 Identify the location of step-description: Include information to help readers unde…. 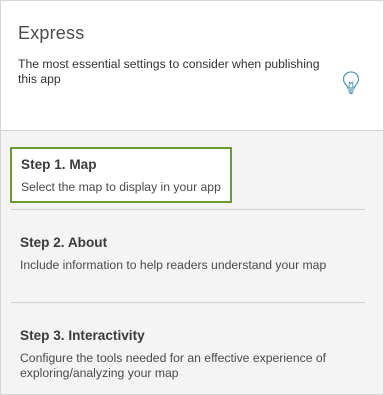
(173, 265).